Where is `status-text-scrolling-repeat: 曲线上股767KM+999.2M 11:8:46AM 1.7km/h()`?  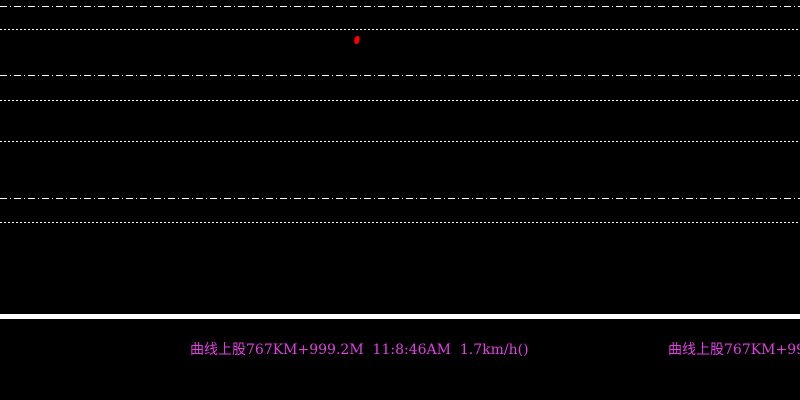 status-text-scrolling-repeat: 曲线上股767KM+999.2M 11:8:46AM 1.7km/h() is located at coordinates (734, 350).